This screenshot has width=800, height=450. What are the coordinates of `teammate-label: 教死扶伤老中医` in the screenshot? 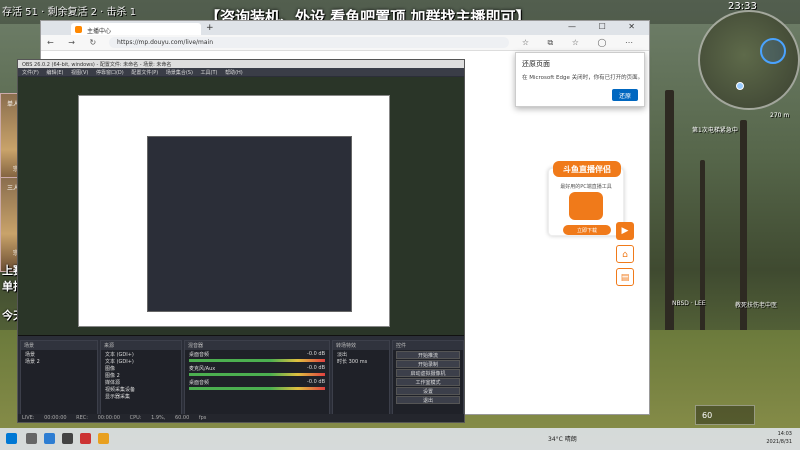 It's located at (756, 305).